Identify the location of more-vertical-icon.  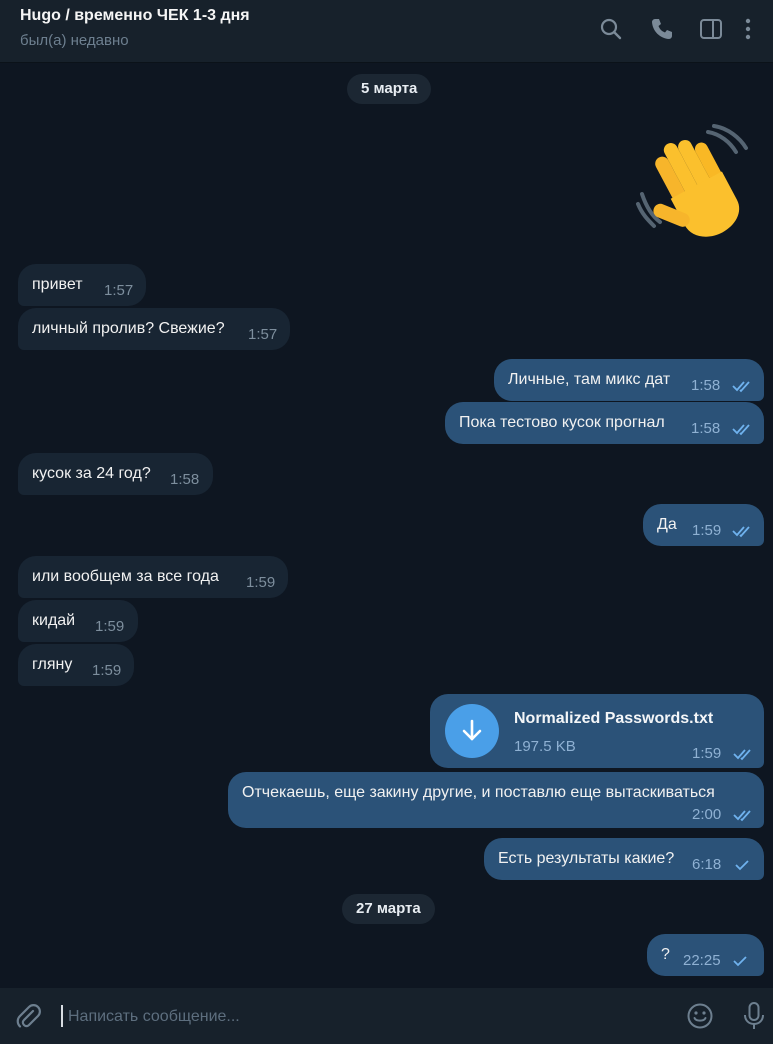
(748, 29).